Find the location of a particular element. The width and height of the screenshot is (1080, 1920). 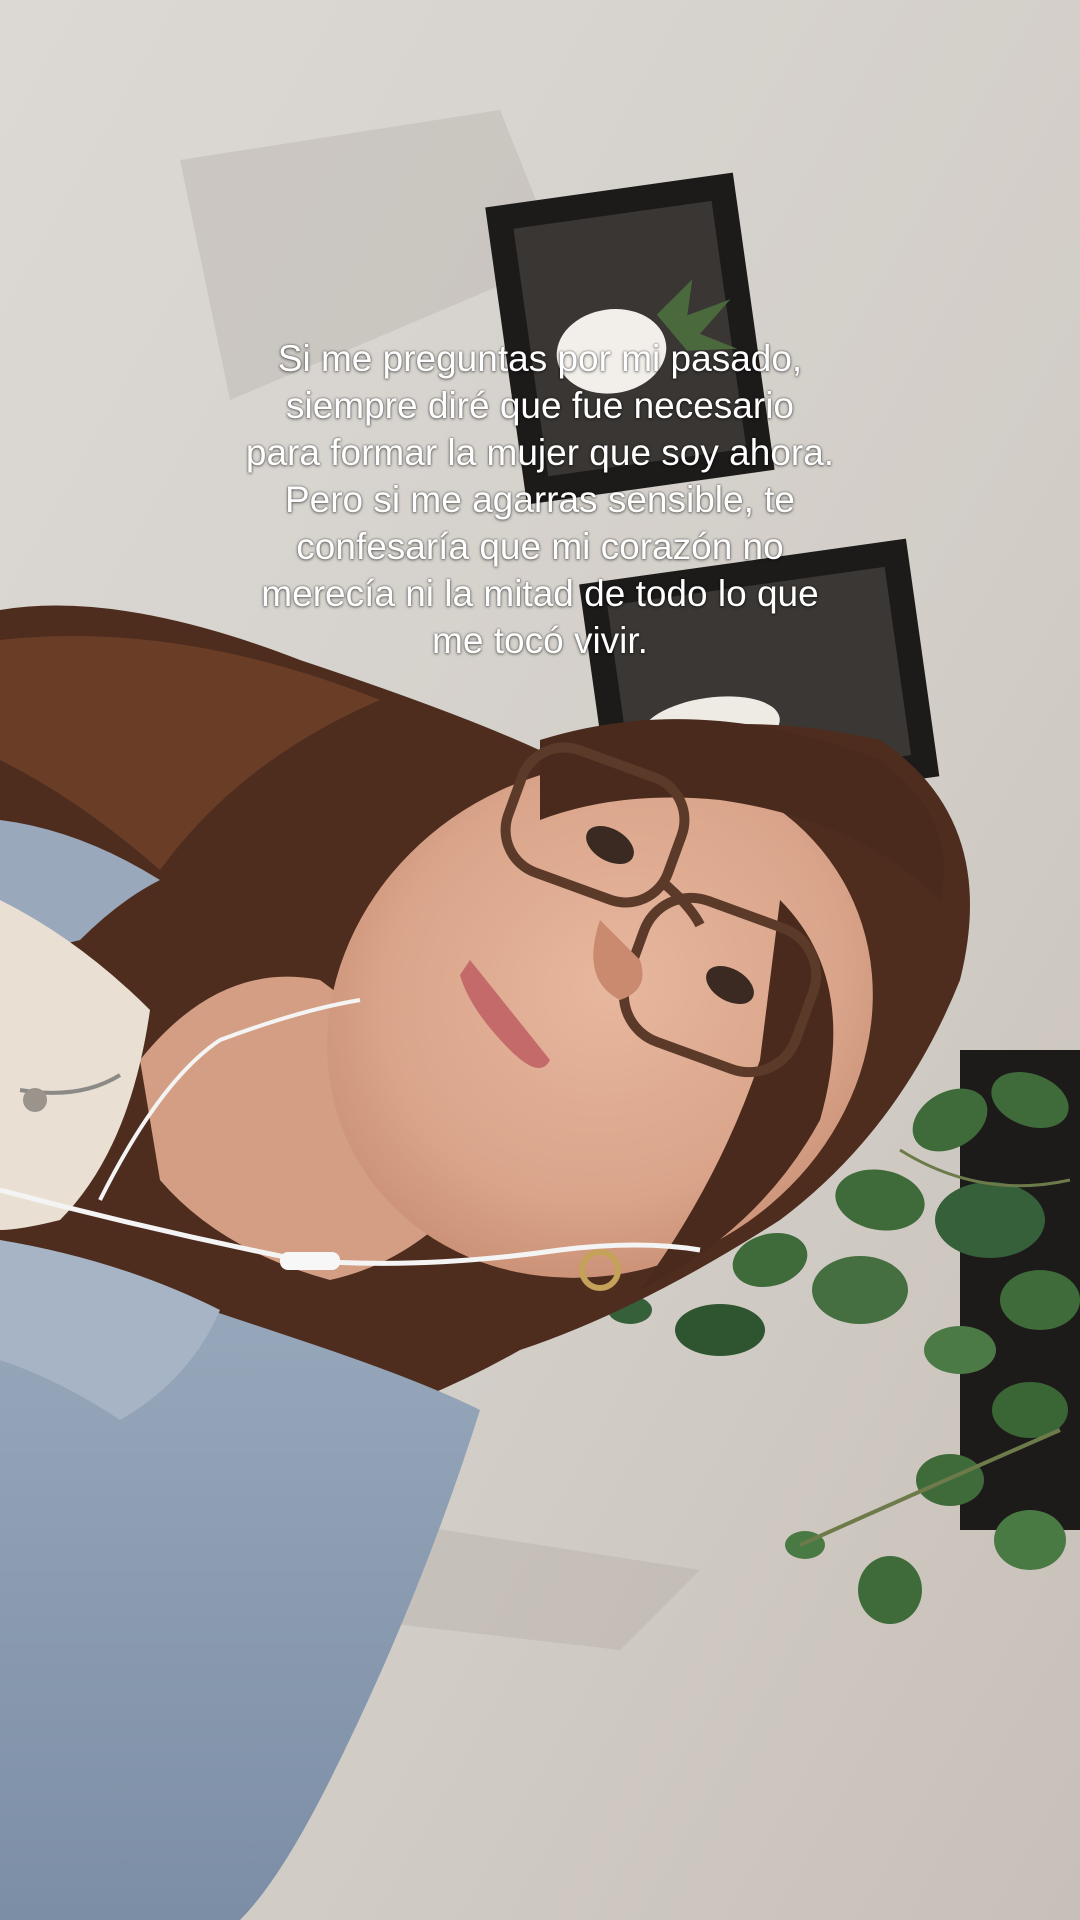

earphone-remote is located at coordinates (310, 1261).